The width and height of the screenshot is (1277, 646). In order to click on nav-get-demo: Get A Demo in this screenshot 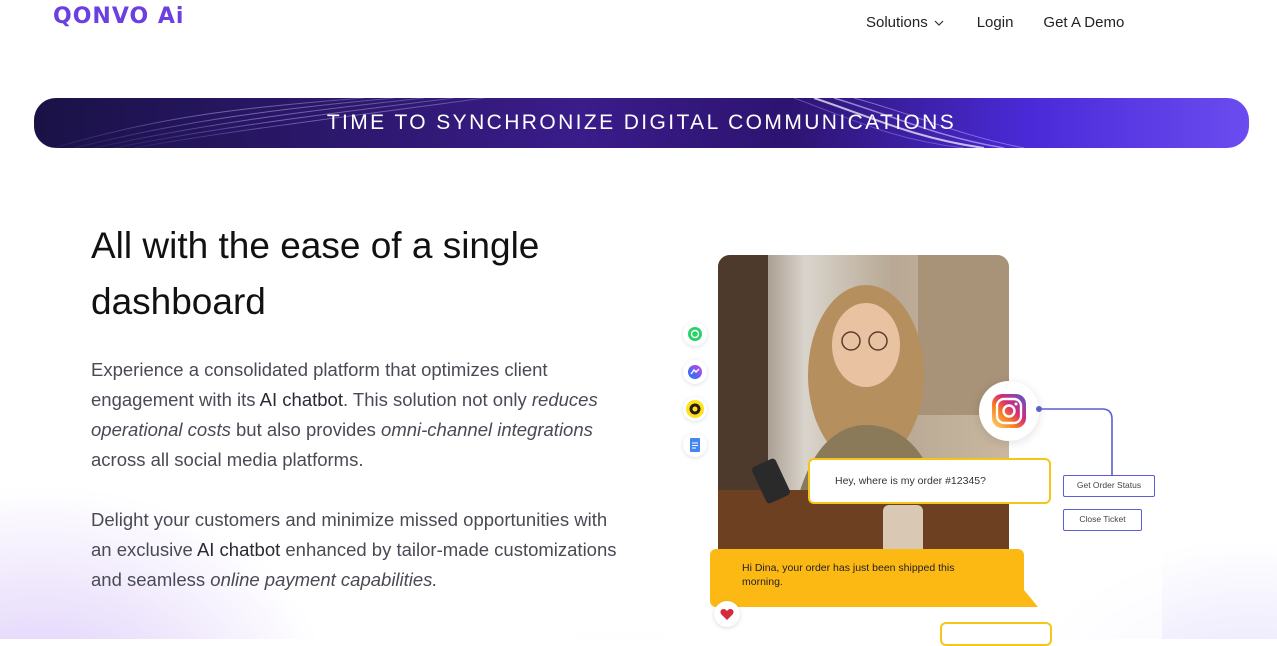, I will do `click(1083, 22)`.